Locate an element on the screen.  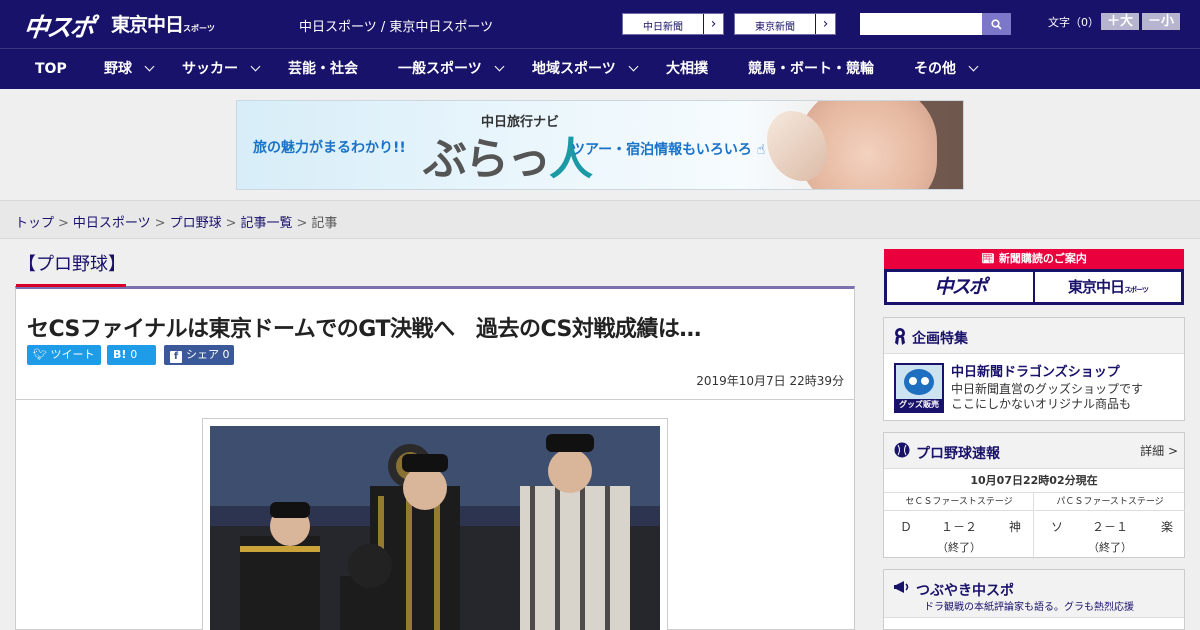
tokyo-chunichi-logo: 東京中日スポーツ is located at coordinates (163, 23).